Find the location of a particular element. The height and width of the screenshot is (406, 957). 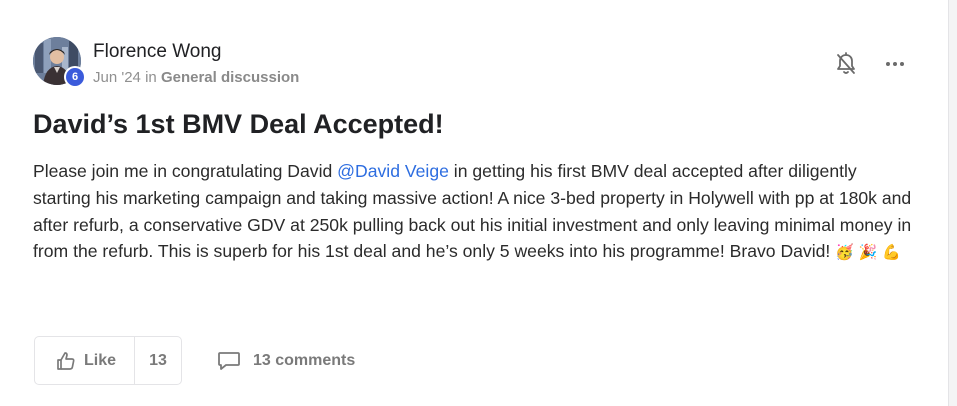

post-title: David’s 1st BMV Deal Accepted! is located at coordinates (238, 124).